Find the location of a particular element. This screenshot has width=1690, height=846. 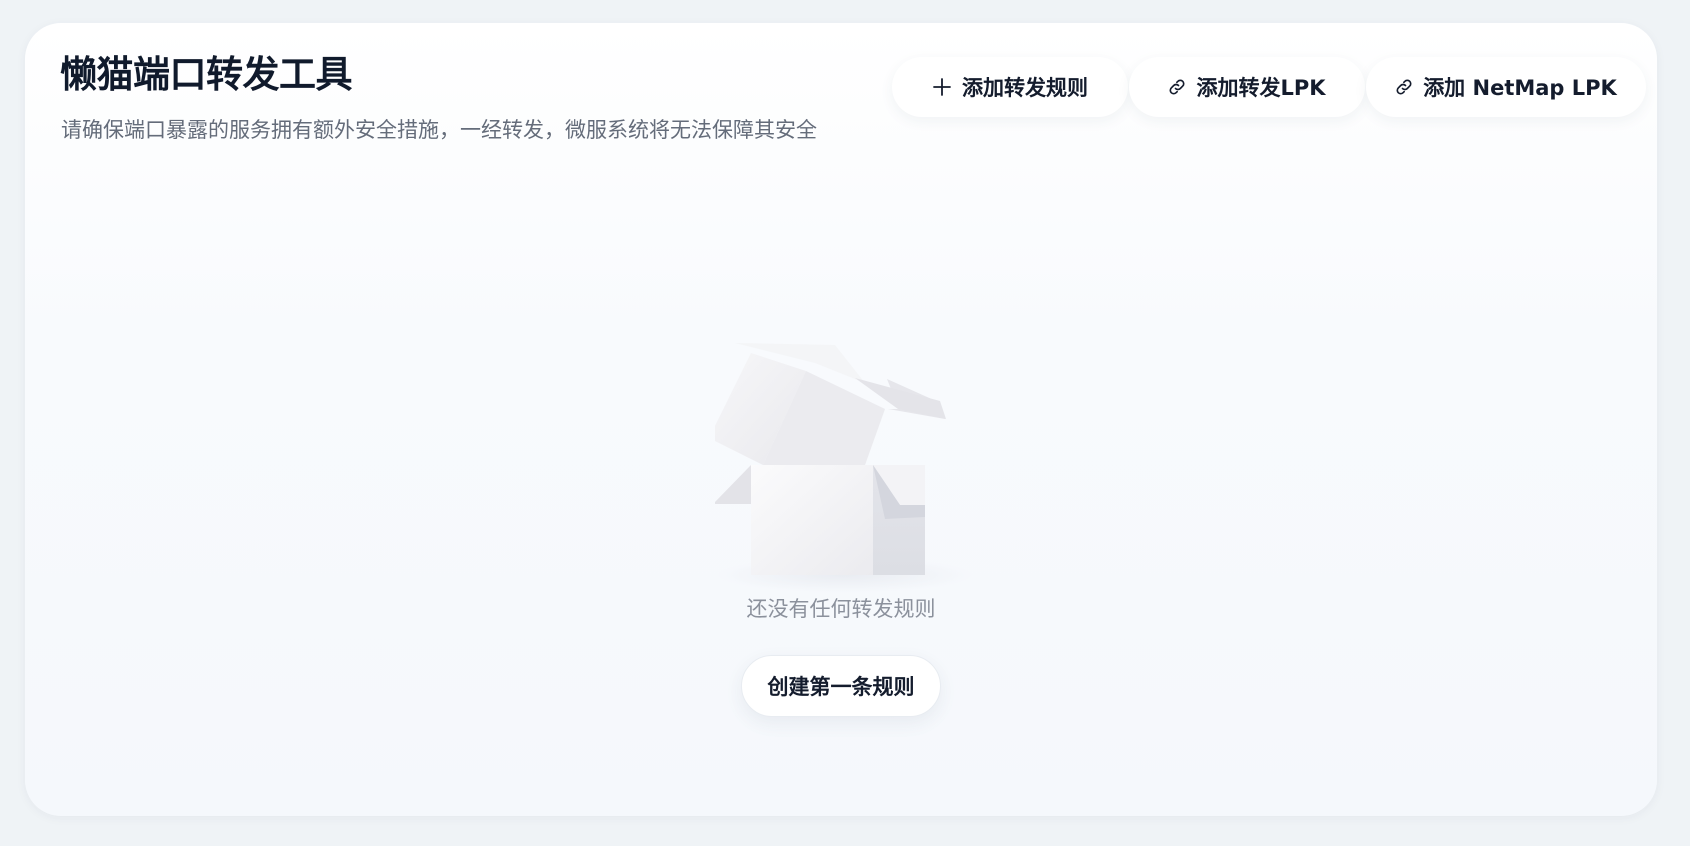

add-netmap-lpk-button: 添加 NetMap LPK is located at coordinates (1506, 87).